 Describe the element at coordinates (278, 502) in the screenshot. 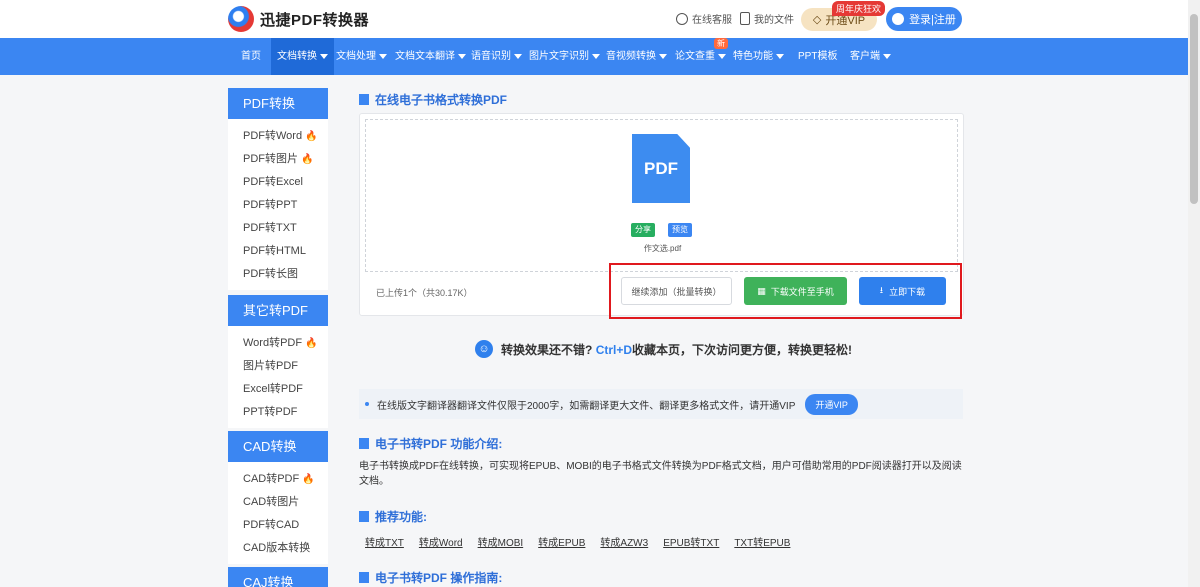

I see `sidebar-item-cad-to-image: CAD转图片` at that location.